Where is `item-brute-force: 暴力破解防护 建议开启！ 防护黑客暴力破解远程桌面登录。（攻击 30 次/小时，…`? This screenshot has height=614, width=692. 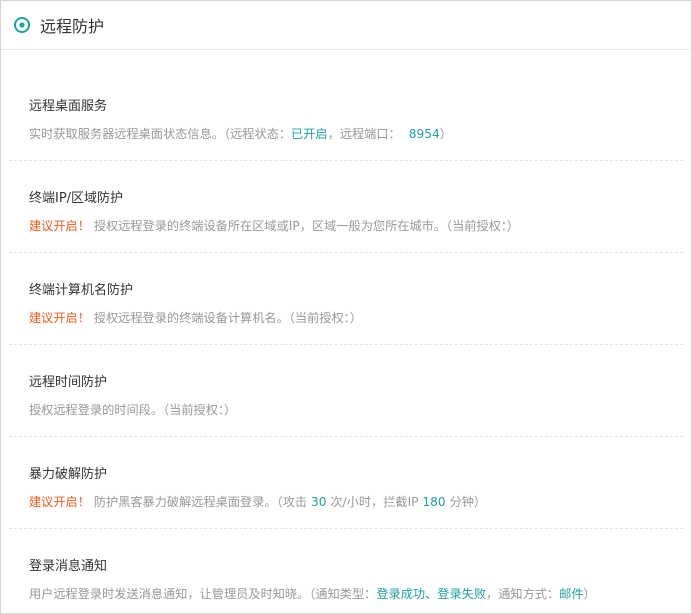
item-brute-force: 暴力破解防护 建议开启！ 防护黑客暴力破解远程桌面登录。（攻击 30 次/小时，… is located at coordinates (346, 482).